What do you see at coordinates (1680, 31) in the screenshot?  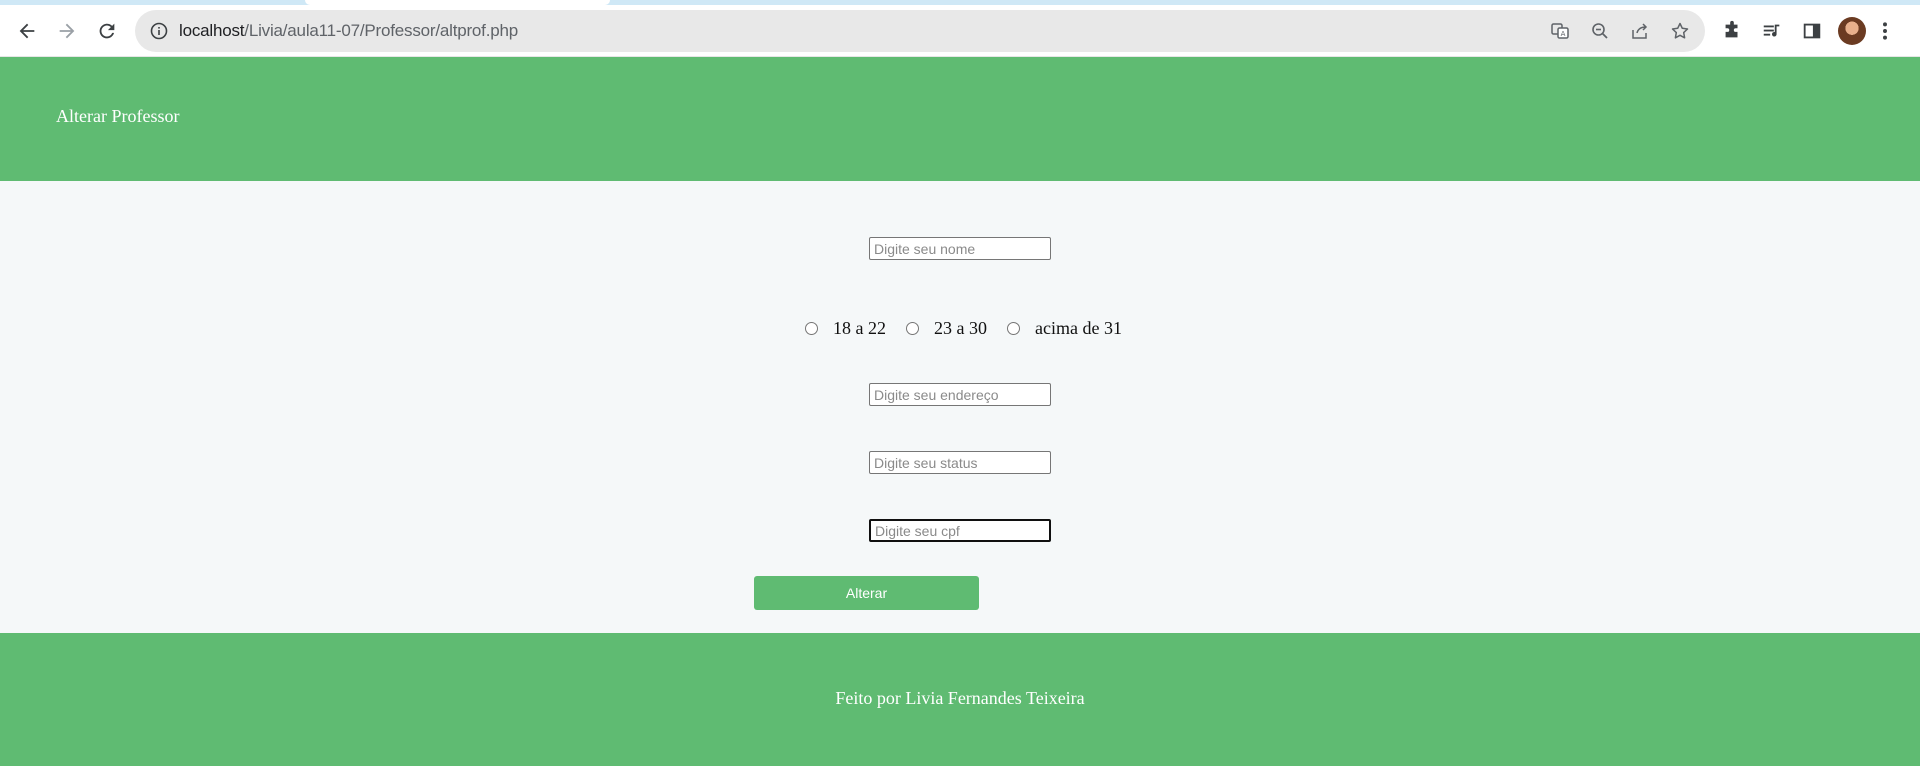 I see `bookmark-star-icon` at bounding box center [1680, 31].